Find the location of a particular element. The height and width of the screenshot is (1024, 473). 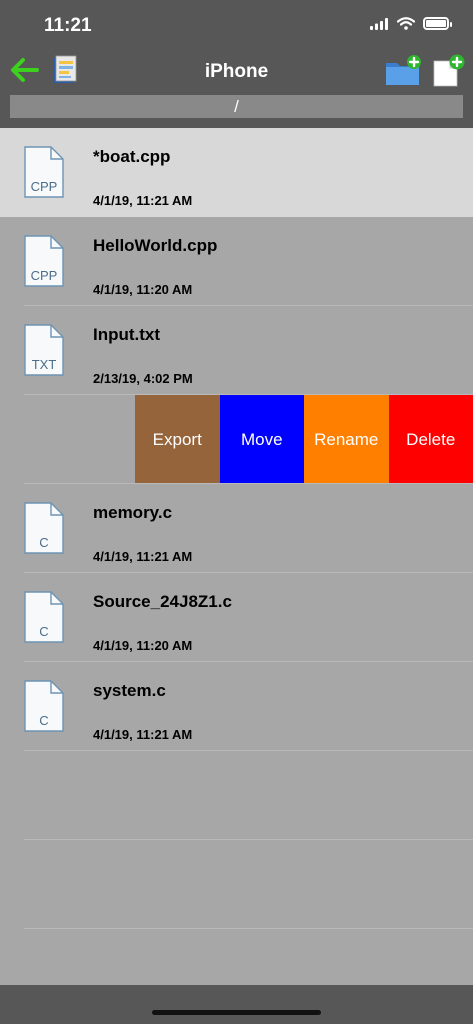

swipe-actions-row: Export Move Rename Delete is located at coordinates (236, 439).